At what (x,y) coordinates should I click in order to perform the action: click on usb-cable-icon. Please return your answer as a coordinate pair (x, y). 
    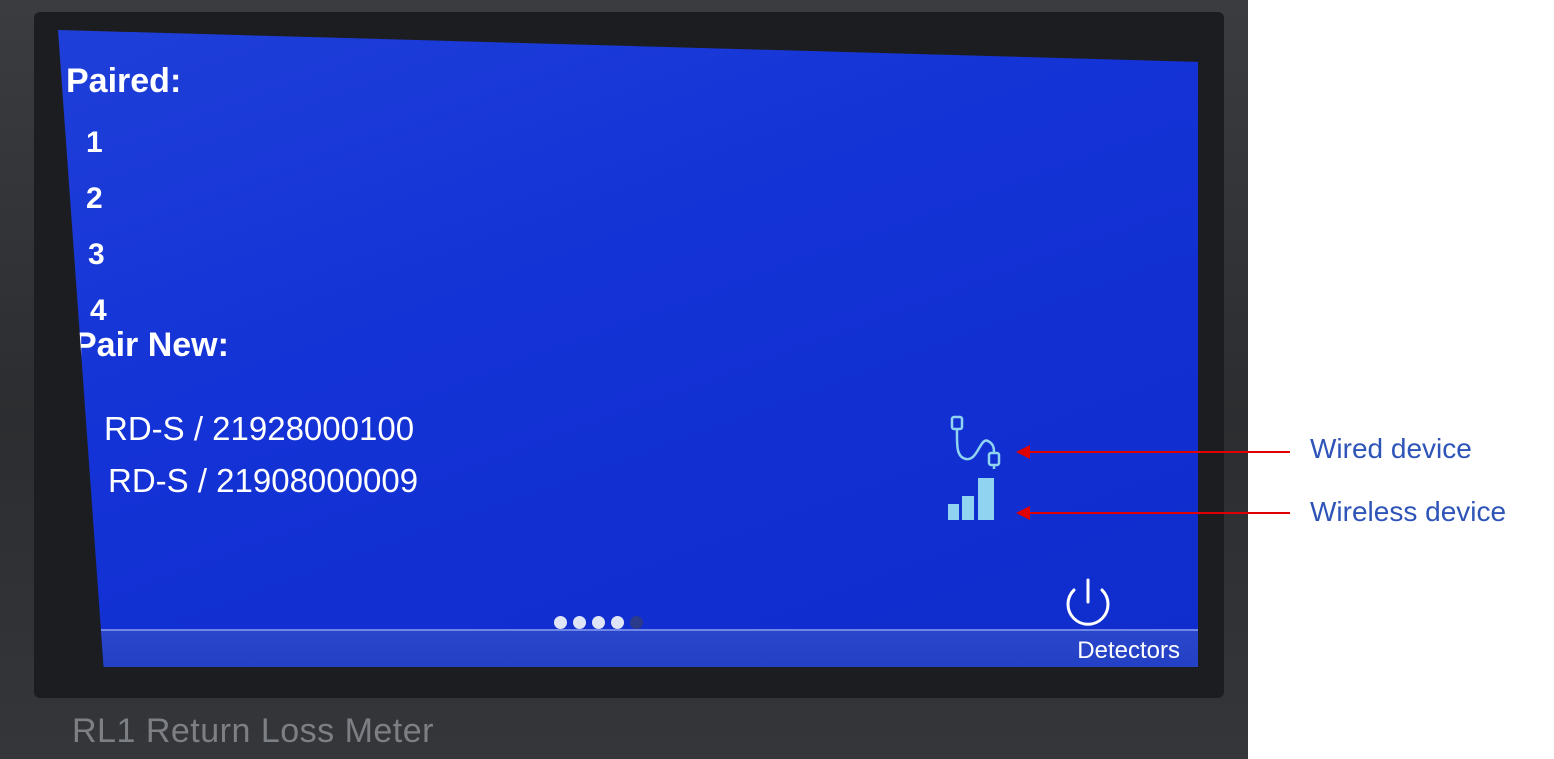
    Looking at the image, I should click on (976, 445).